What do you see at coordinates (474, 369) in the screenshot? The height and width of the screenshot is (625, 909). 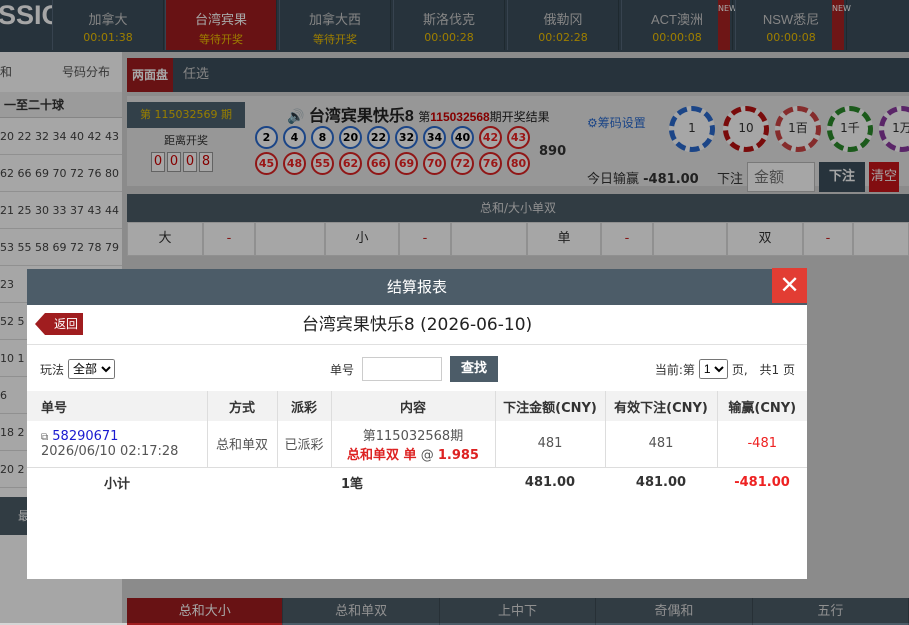 I see `search-button: 查找` at bounding box center [474, 369].